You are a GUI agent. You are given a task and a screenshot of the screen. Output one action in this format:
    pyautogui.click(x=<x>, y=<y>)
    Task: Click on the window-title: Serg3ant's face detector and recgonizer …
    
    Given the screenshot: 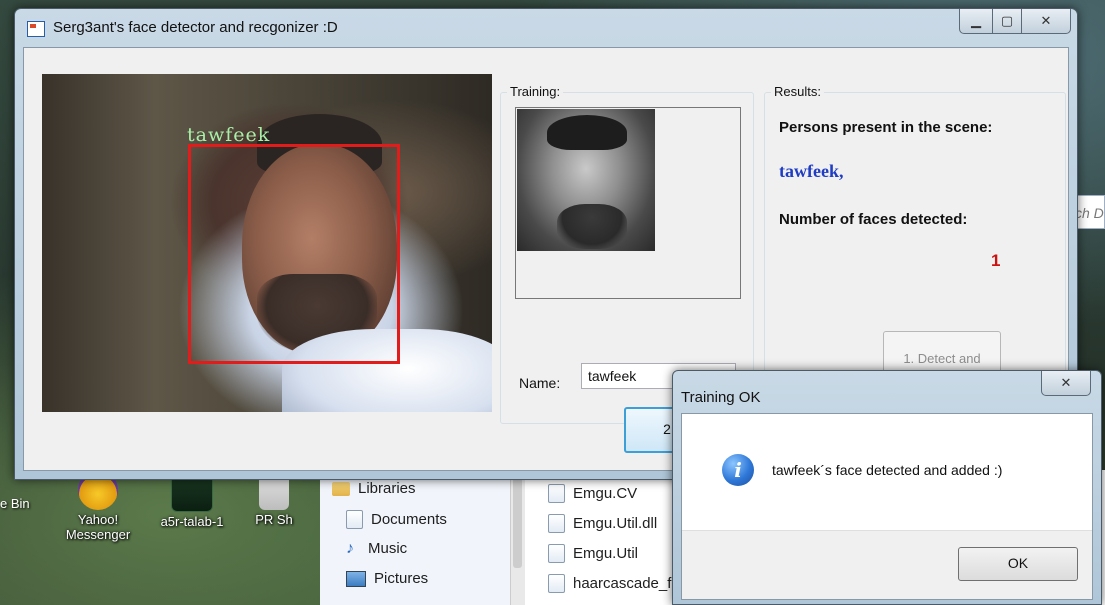 What is the action you would take?
    pyautogui.click(x=195, y=27)
    